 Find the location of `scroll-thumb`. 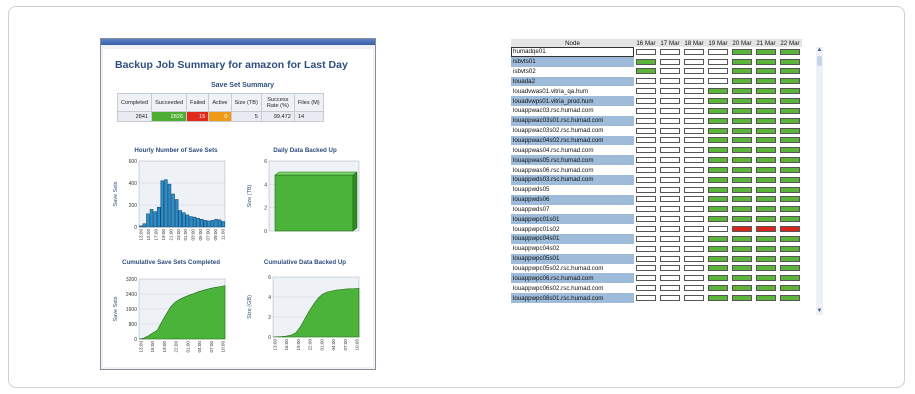

scroll-thumb is located at coordinates (819, 61).